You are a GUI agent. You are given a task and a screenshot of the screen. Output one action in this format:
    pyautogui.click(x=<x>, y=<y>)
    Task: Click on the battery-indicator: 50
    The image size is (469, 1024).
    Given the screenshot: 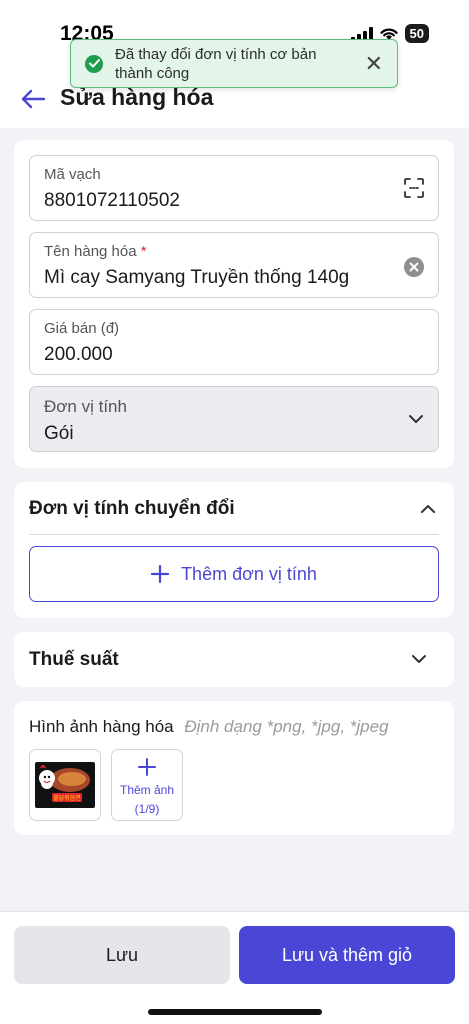 What is the action you would take?
    pyautogui.click(x=416, y=33)
    